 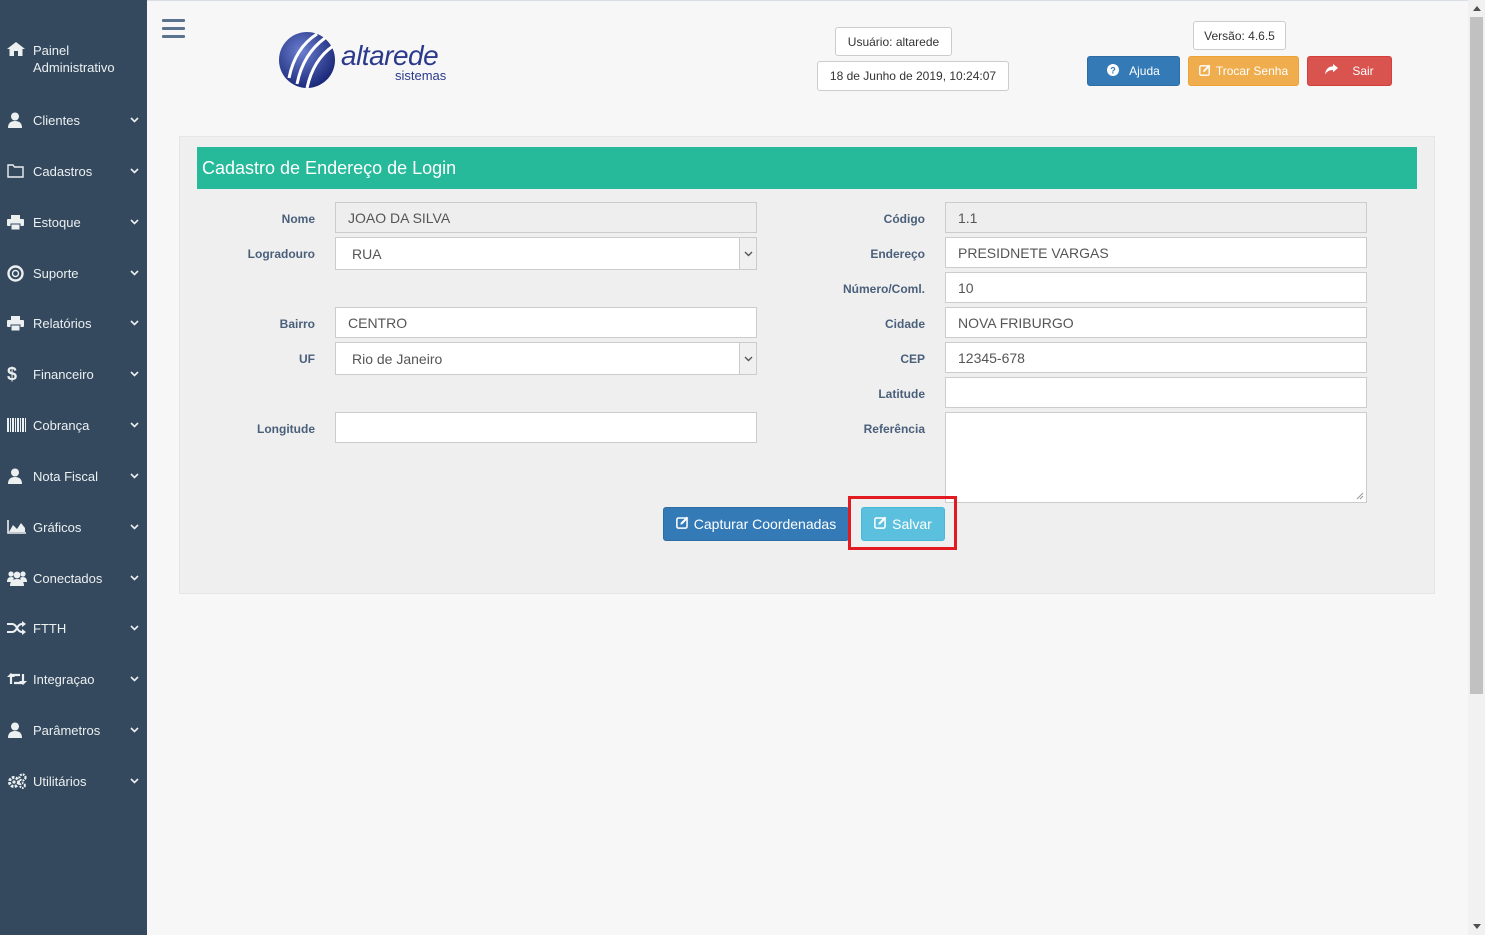 What do you see at coordinates (1144, 71) in the screenshot?
I see `help-label: Ajuda` at bounding box center [1144, 71].